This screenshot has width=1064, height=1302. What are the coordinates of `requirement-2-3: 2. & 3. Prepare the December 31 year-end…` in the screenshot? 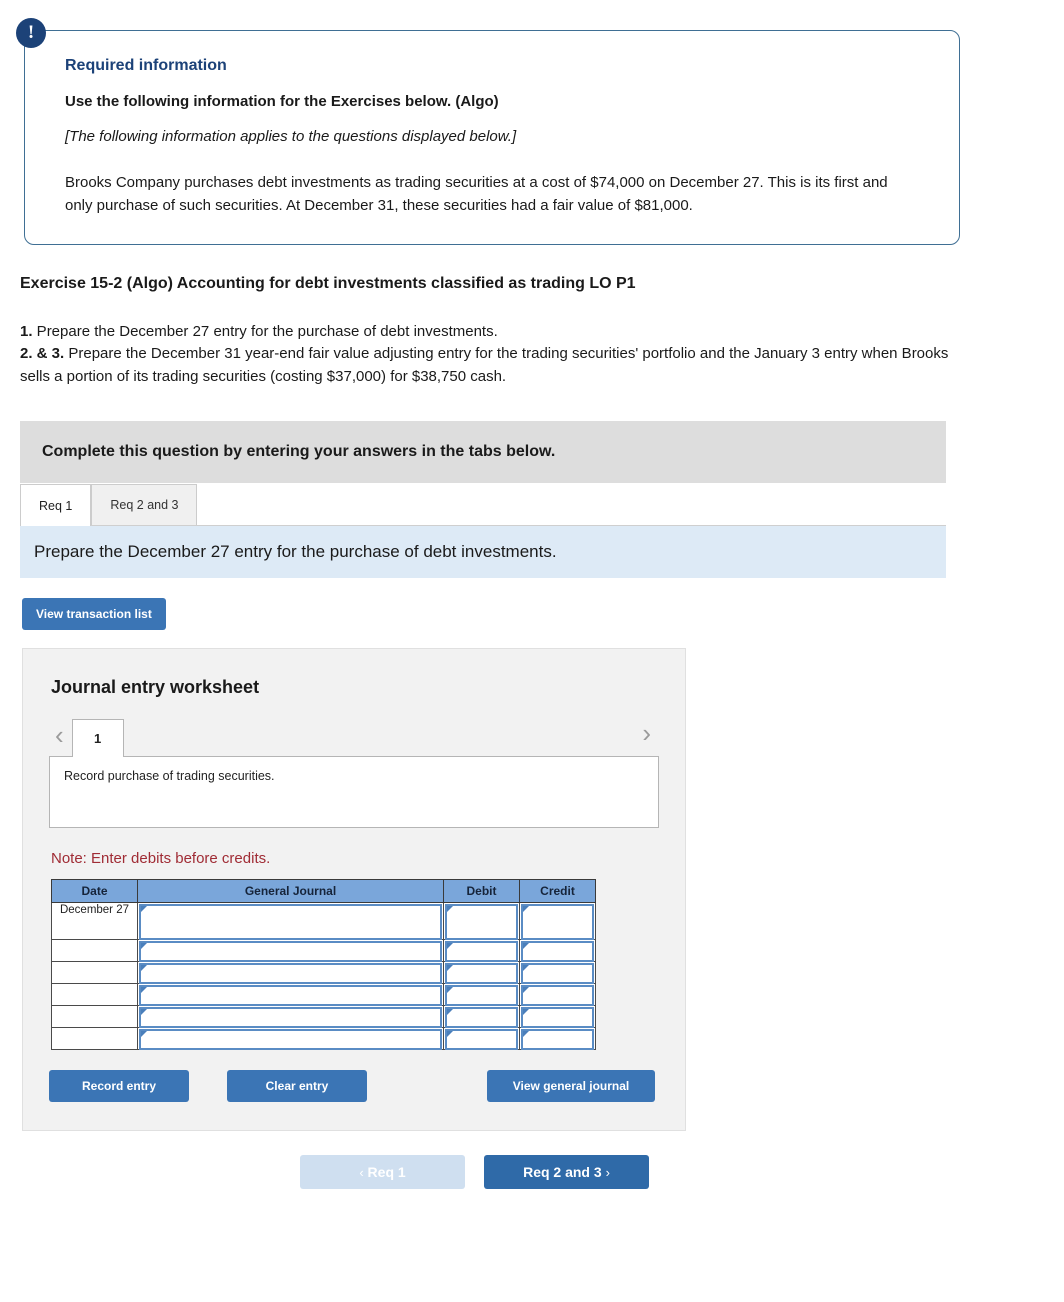 It's located at (497, 366).